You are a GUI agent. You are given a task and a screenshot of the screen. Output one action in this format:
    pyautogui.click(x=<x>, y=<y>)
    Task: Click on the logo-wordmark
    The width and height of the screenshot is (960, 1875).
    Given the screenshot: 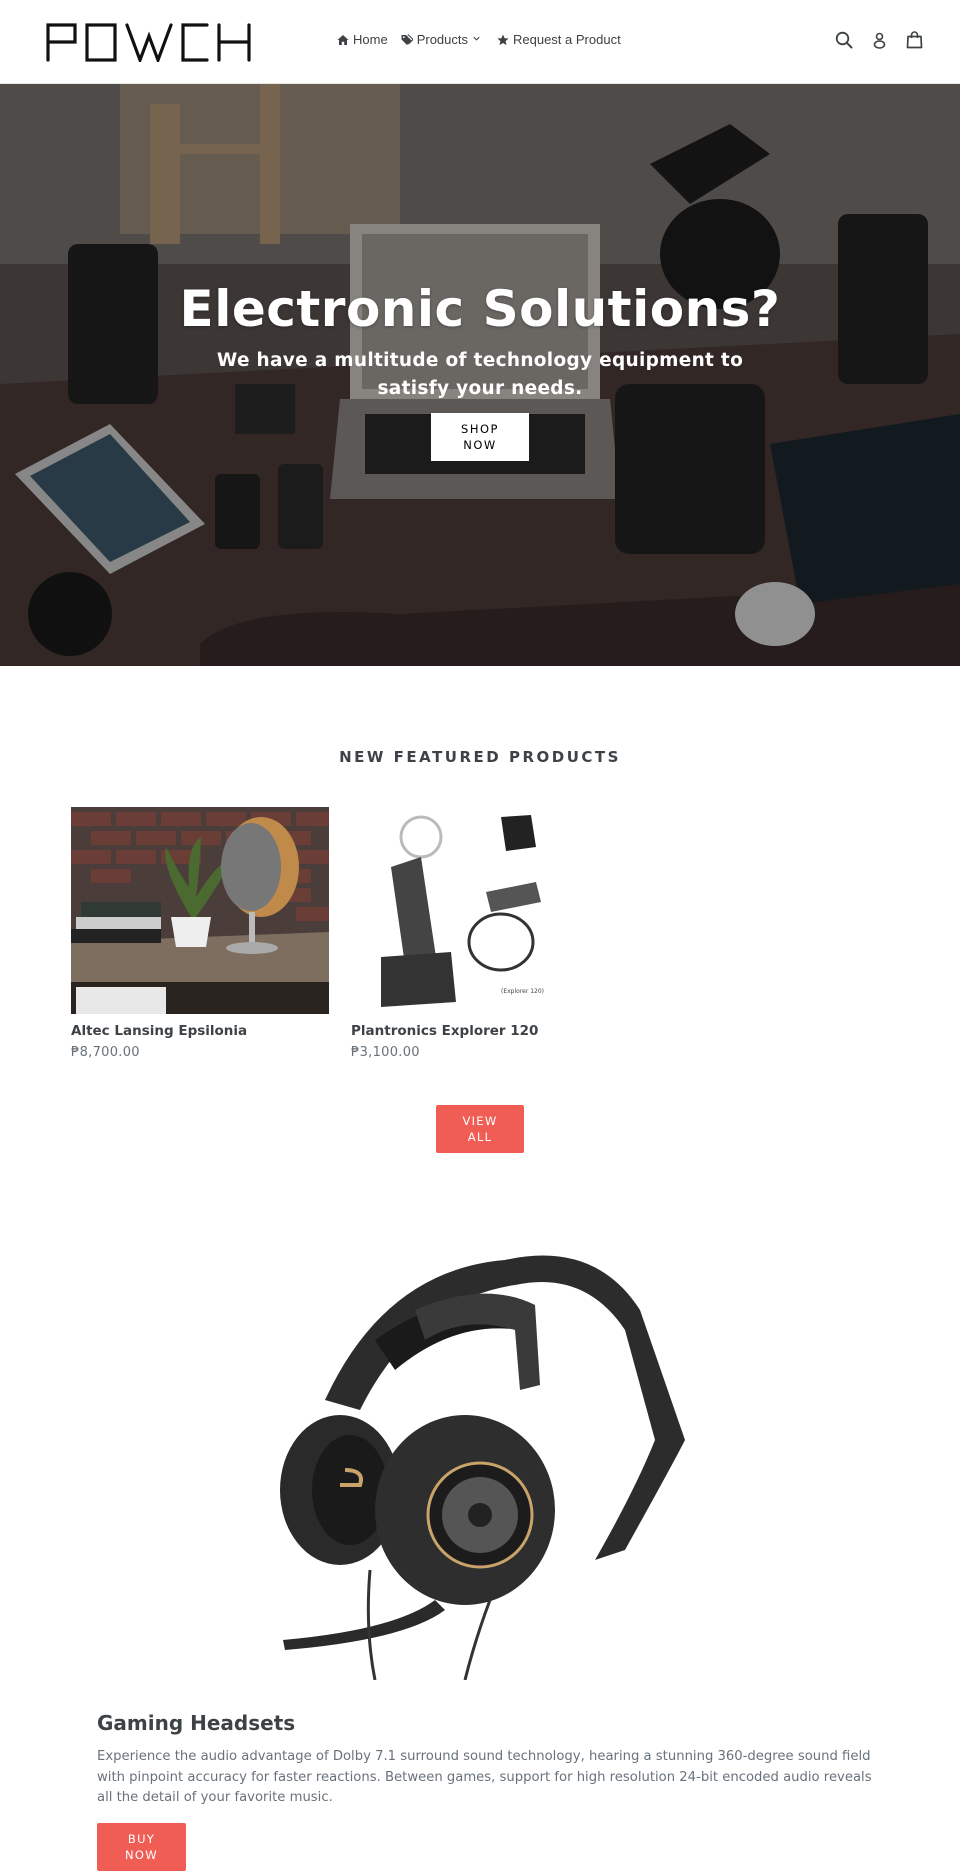 What is the action you would take?
    pyautogui.click(x=148, y=44)
    